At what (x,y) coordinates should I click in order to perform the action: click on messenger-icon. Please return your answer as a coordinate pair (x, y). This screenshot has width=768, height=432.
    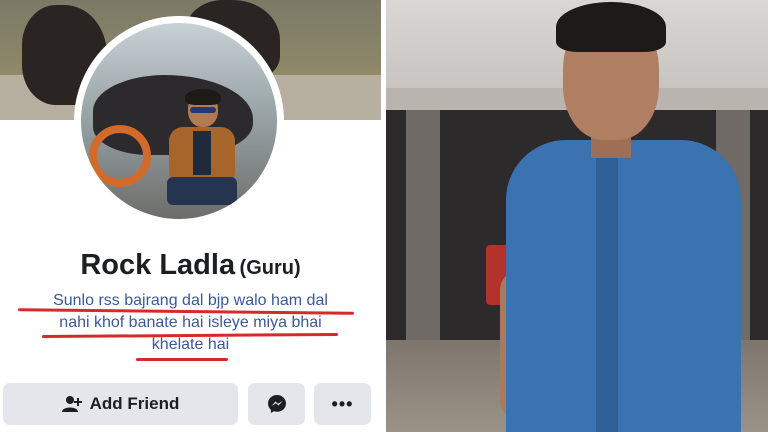
    Looking at the image, I should click on (277, 404).